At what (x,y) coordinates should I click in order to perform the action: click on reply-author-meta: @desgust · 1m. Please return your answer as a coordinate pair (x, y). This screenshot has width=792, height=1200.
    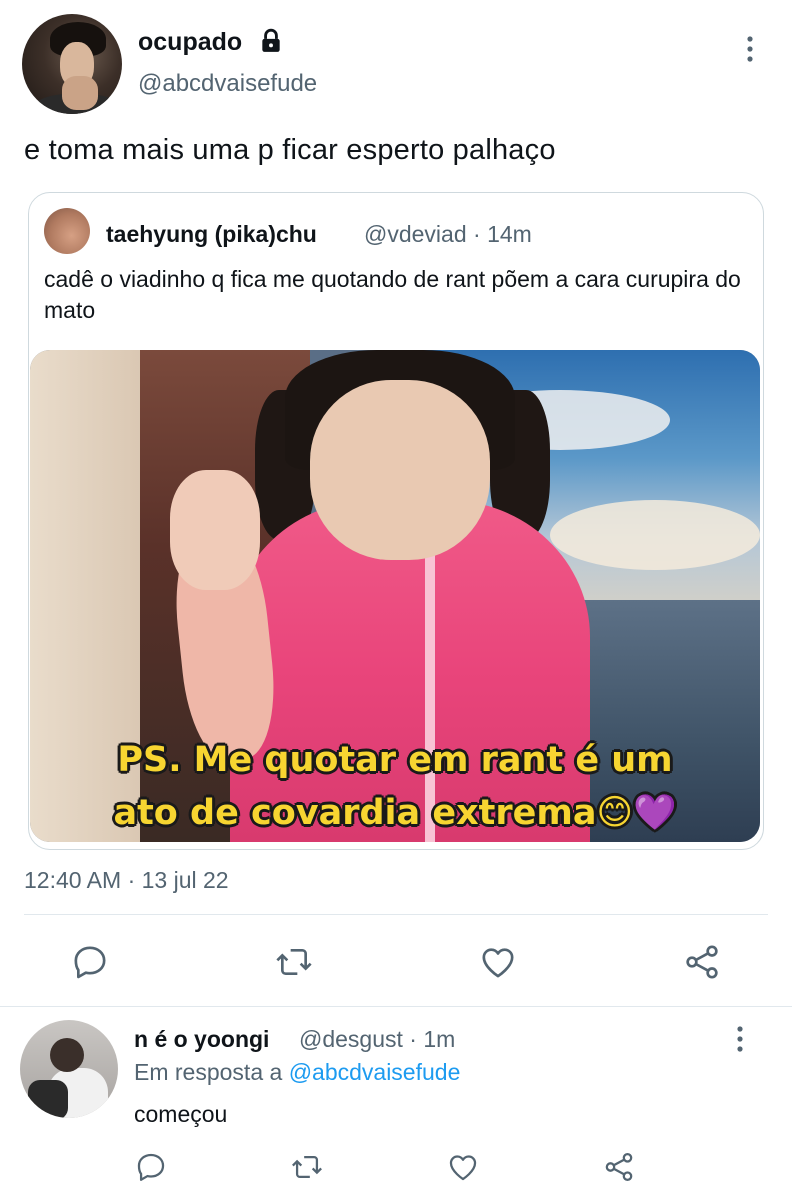
    Looking at the image, I should click on (377, 1039).